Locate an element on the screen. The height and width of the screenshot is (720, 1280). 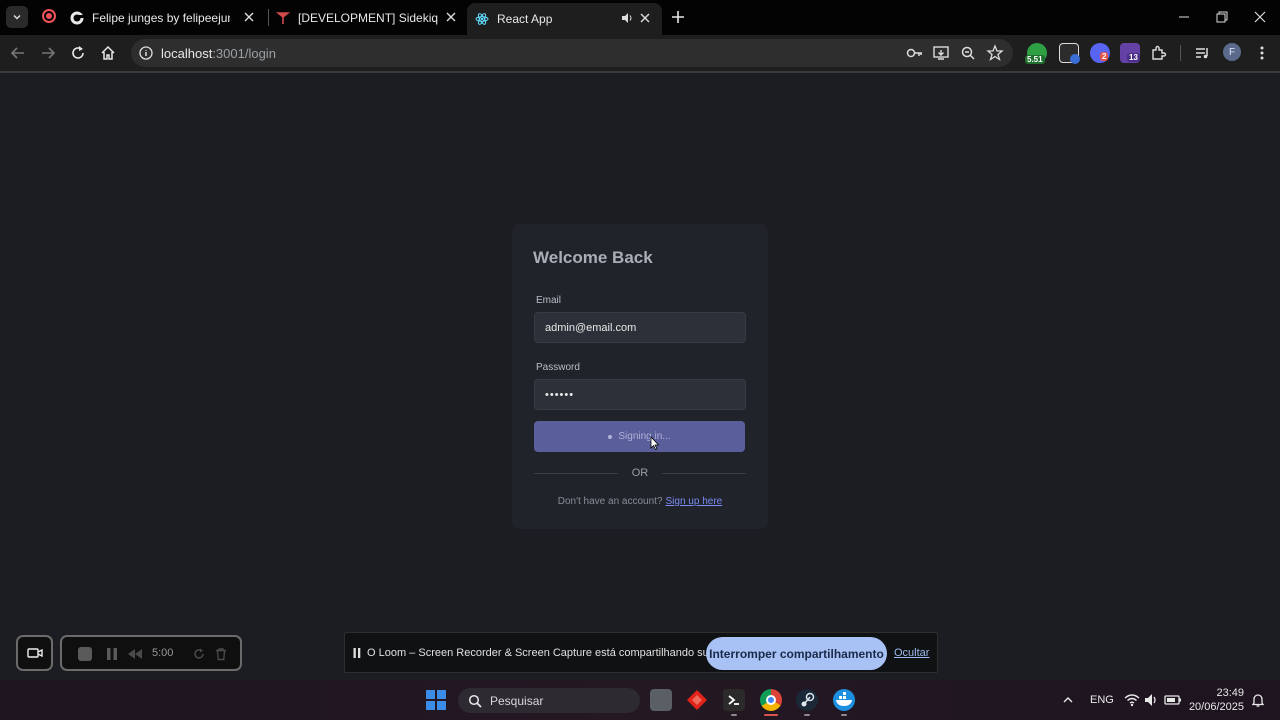
terminal-app-icon is located at coordinates (734, 700).